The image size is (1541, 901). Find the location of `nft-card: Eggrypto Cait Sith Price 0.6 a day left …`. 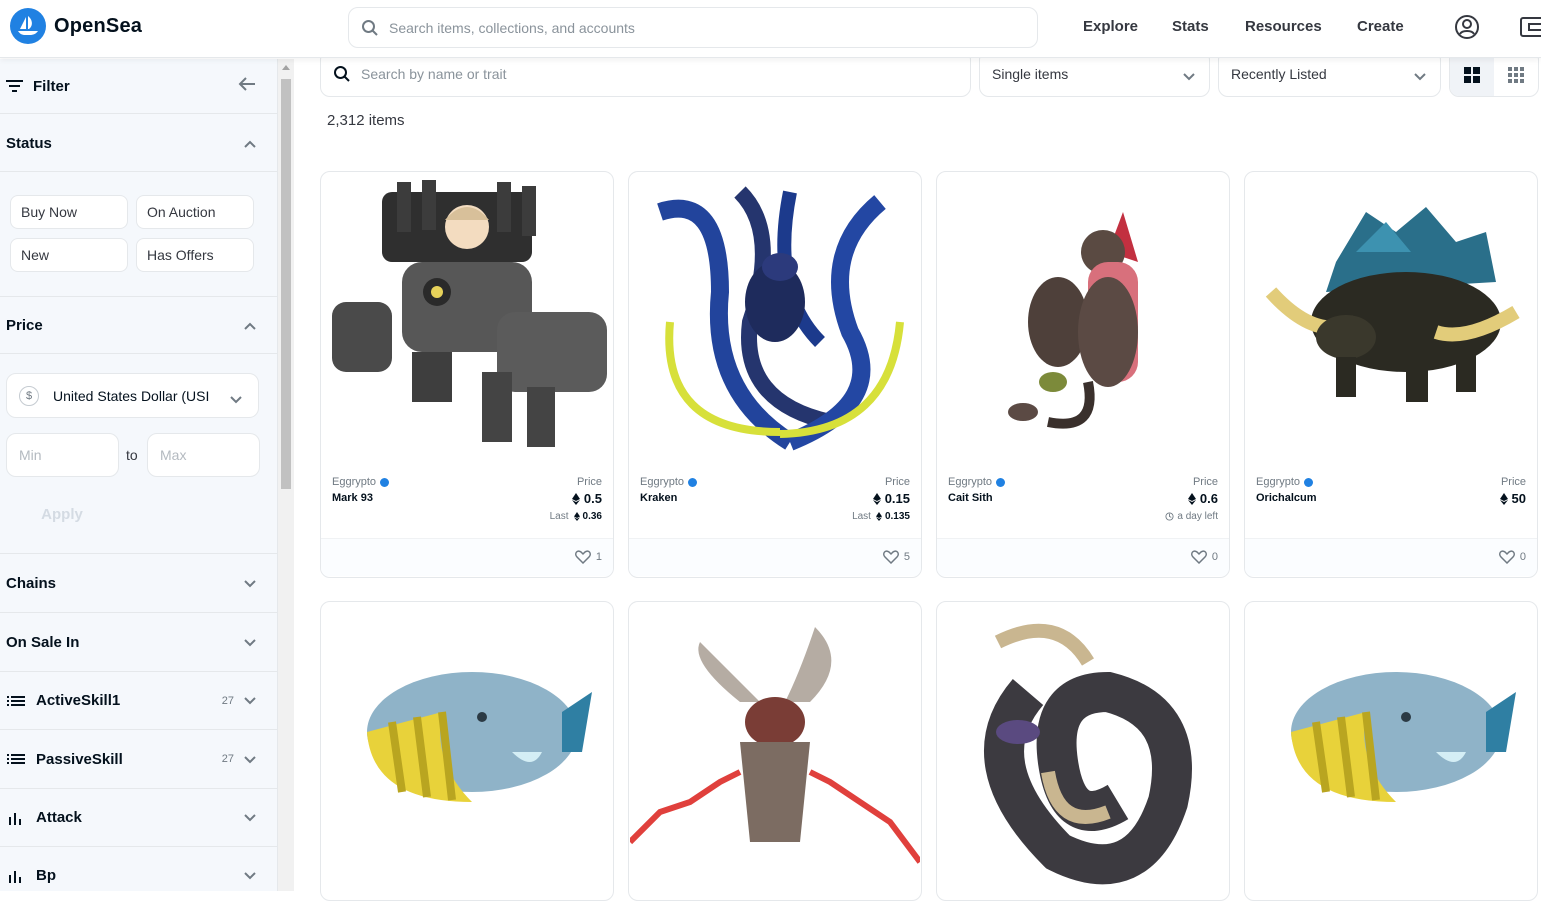

nft-card: Eggrypto Cait Sith Price 0.6 a day left … is located at coordinates (1083, 374).